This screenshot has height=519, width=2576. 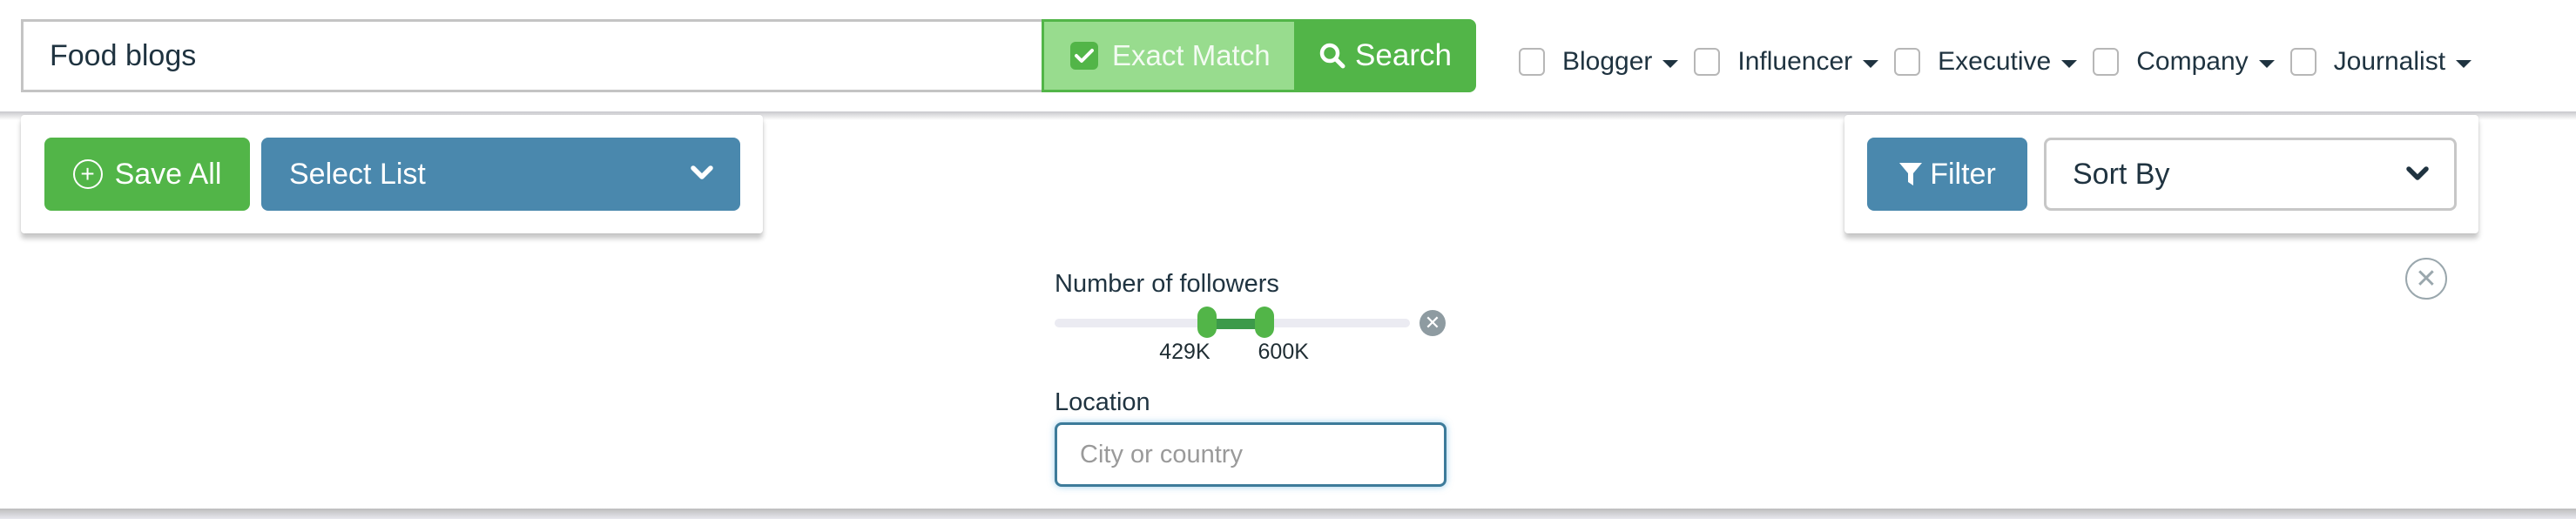 What do you see at coordinates (1207, 323) in the screenshot?
I see `followers-slider-min-handle` at bounding box center [1207, 323].